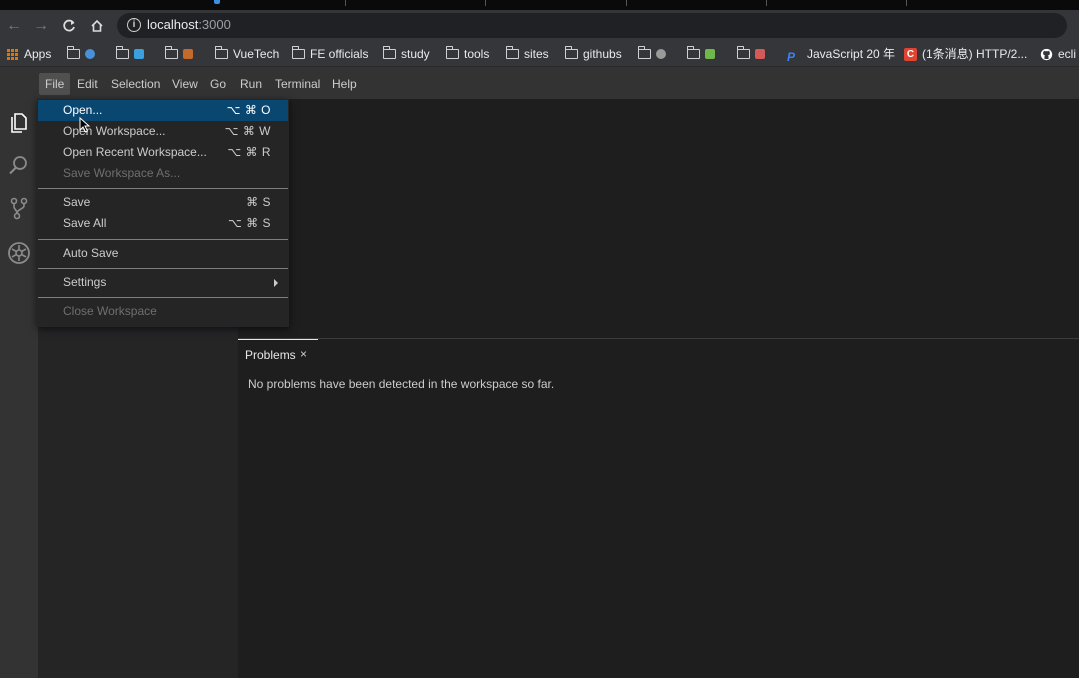  Describe the element at coordinates (14, 26) in the screenshot. I see `back-arrow-icon: ←` at that location.